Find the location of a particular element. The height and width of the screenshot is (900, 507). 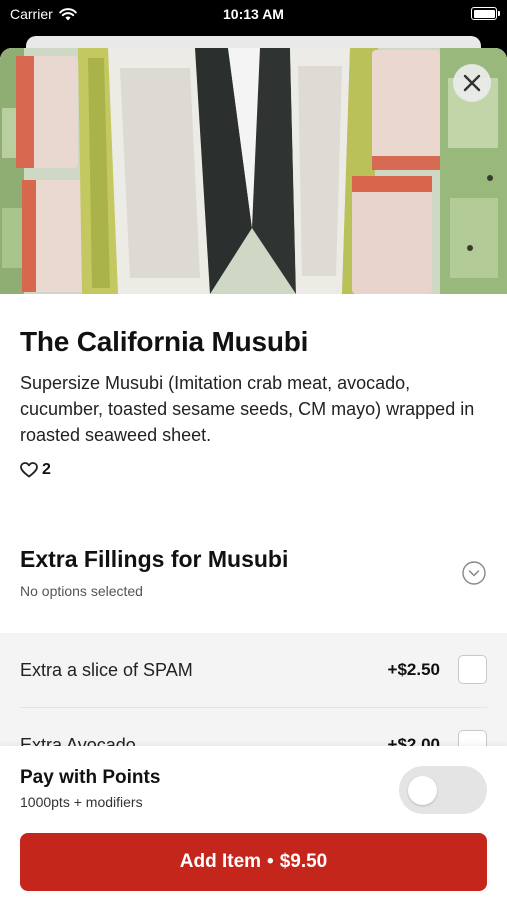

close-button is located at coordinates (472, 83).